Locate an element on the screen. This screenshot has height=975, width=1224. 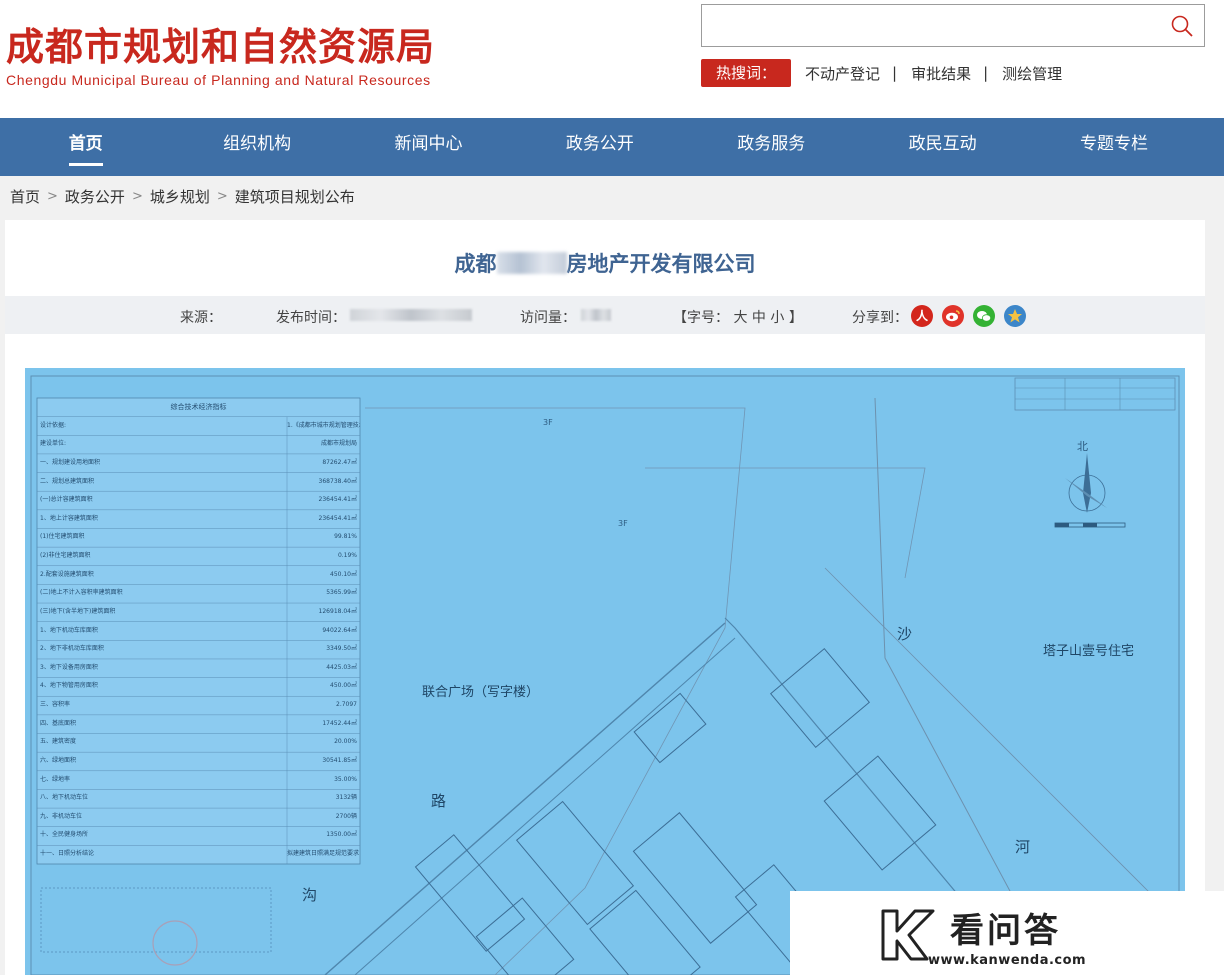
breadcrumb: 首页 > 政务公开 > 城乡规划 > 建筑项目规划公布 is located at coordinates (182, 196).